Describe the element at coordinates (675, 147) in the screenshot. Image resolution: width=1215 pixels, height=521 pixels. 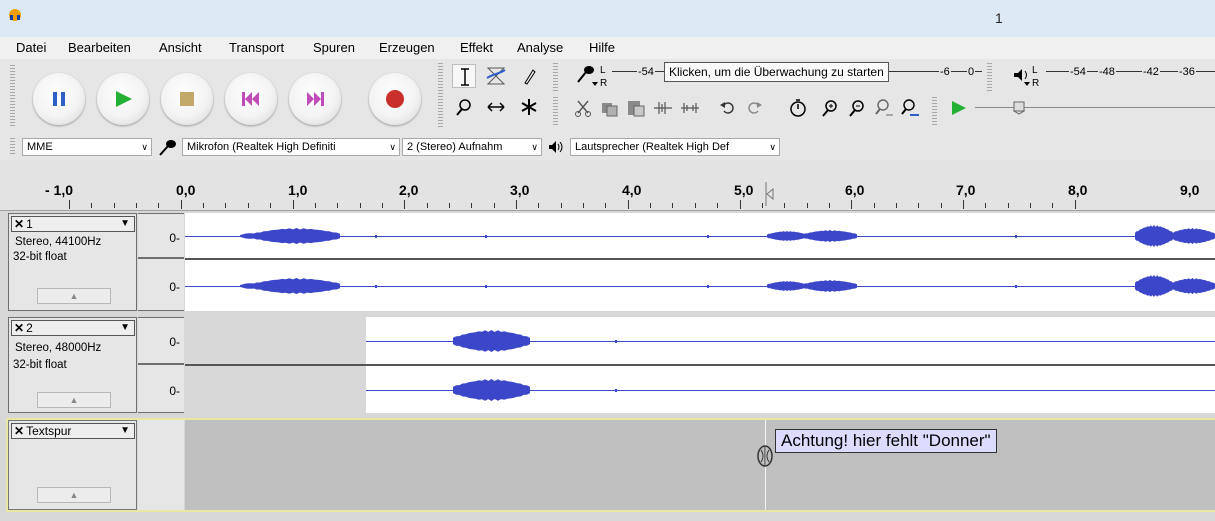
I see `playback-device-select: Lautsprecher (Realtek High Def ∨` at that location.